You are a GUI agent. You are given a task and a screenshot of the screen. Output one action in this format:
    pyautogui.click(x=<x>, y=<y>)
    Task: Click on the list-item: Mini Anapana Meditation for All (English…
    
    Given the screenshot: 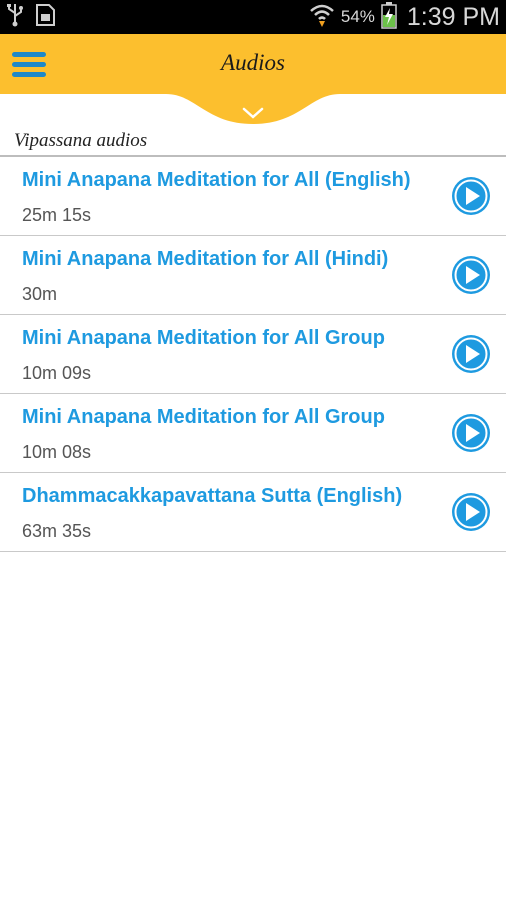 What is the action you would take?
    pyautogui.click(x=253, y=196)
    